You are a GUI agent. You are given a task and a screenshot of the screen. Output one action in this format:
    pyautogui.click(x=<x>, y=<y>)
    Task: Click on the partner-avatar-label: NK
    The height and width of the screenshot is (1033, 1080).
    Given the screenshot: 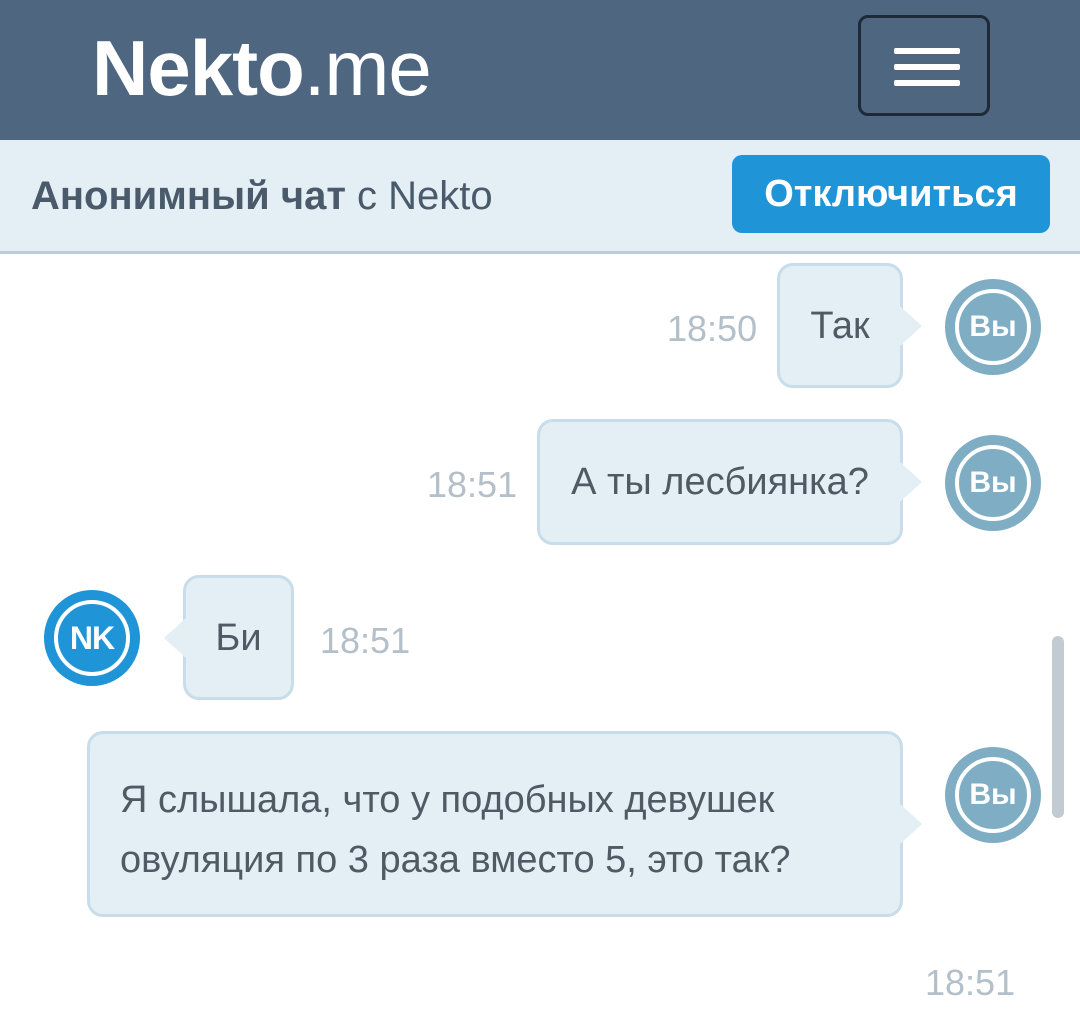 What is the action you would take?
    pyautogui.click(x=92, y=638)
    